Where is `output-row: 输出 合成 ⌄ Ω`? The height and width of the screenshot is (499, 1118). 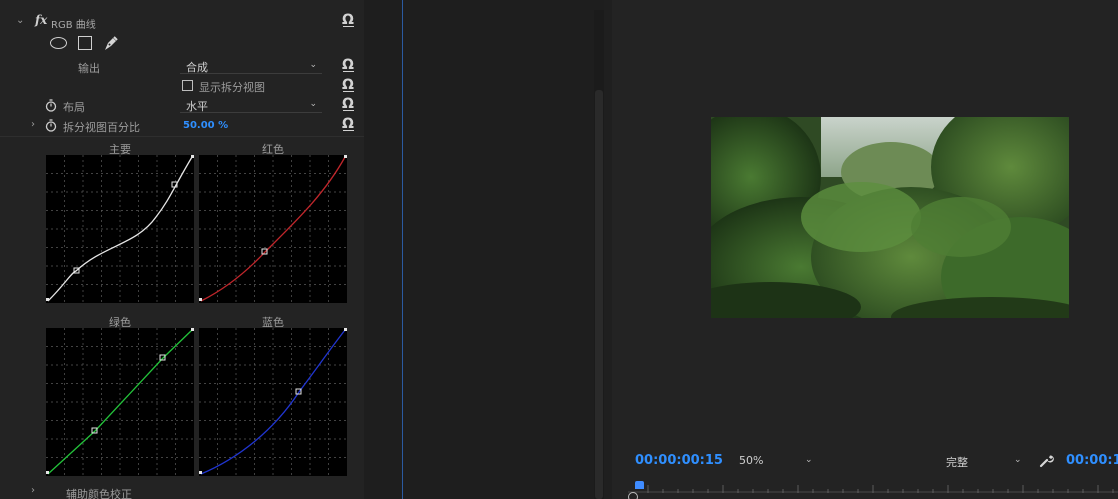 output-row: 输出 合成 ⌄ Ω is located at coordinates (182, 67).